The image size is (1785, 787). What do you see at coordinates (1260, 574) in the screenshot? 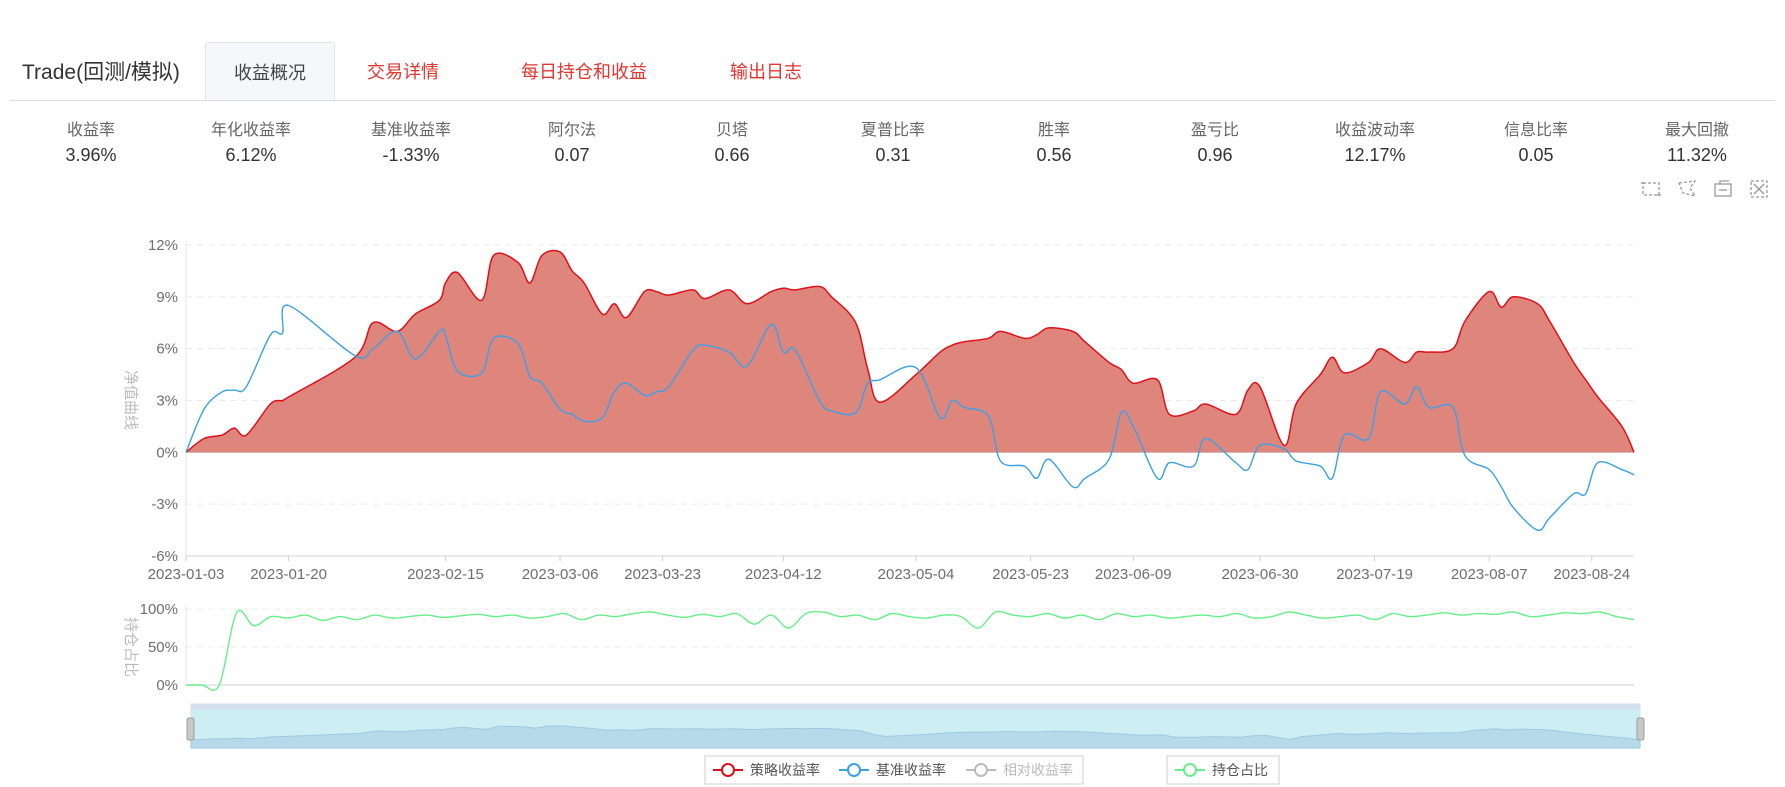
I see `x-tick-label: 2023-06-30` at bounding box center [1260, 574].